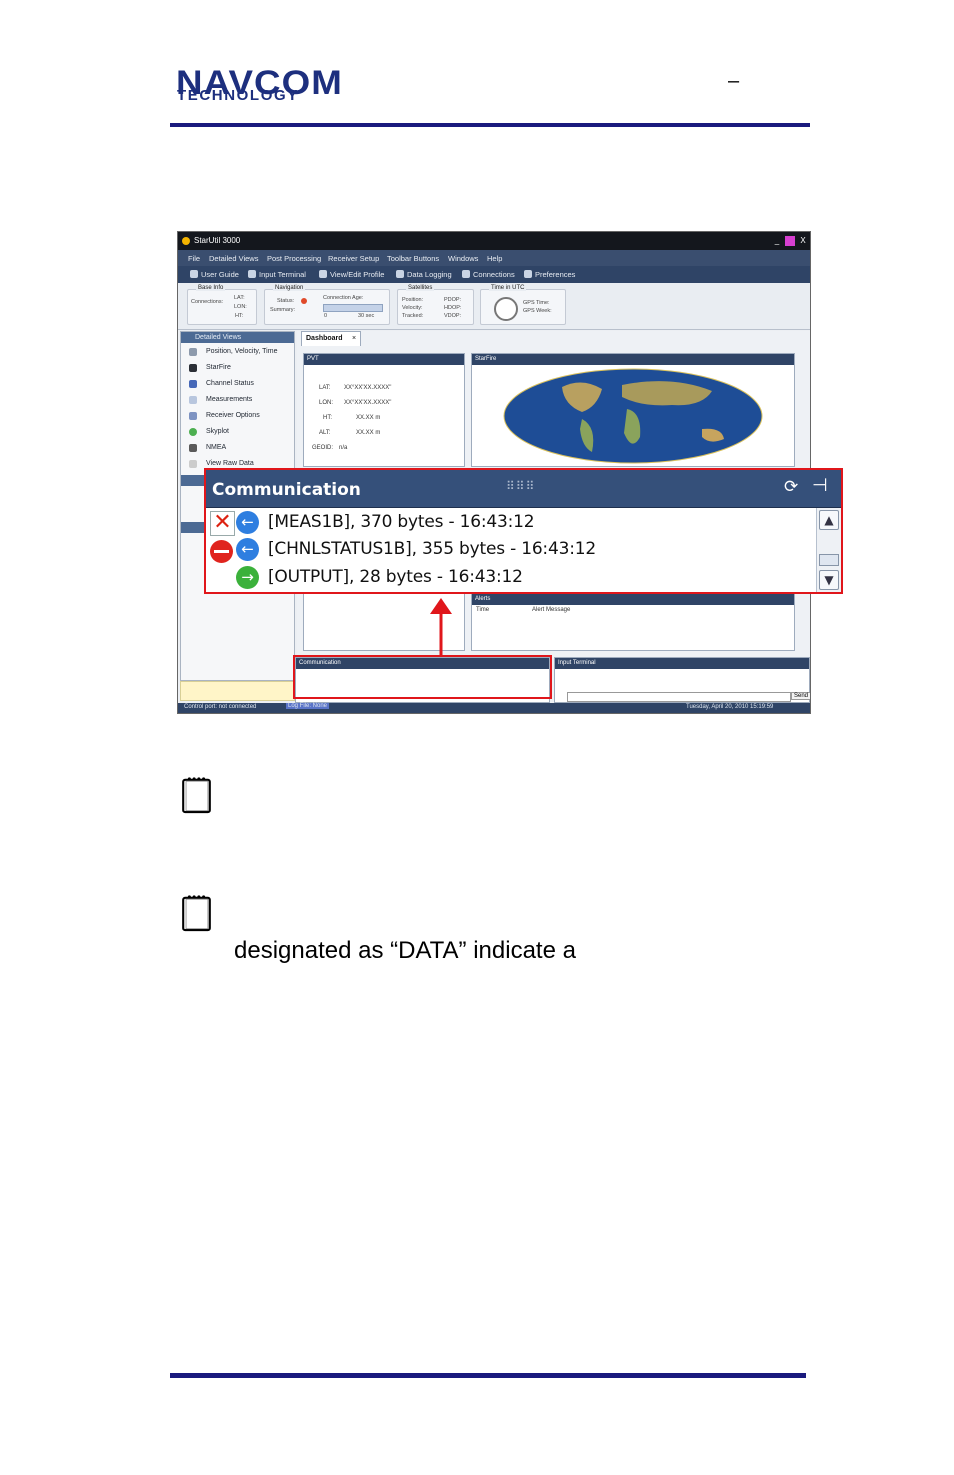  Describe the element at coordinates (490, 125) in the screenshot. I see `header-rule` at that location.